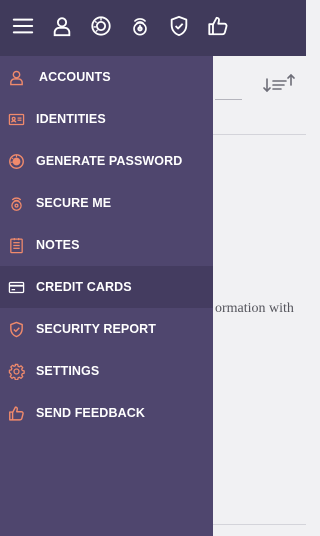 The image size is (320, 536). I want to click on menu-button, so click(22, 28).